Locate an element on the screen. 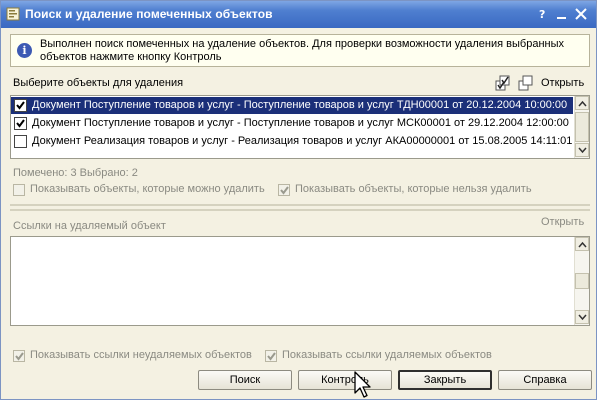  open-objects-icon is located at coordinates (526, 84).